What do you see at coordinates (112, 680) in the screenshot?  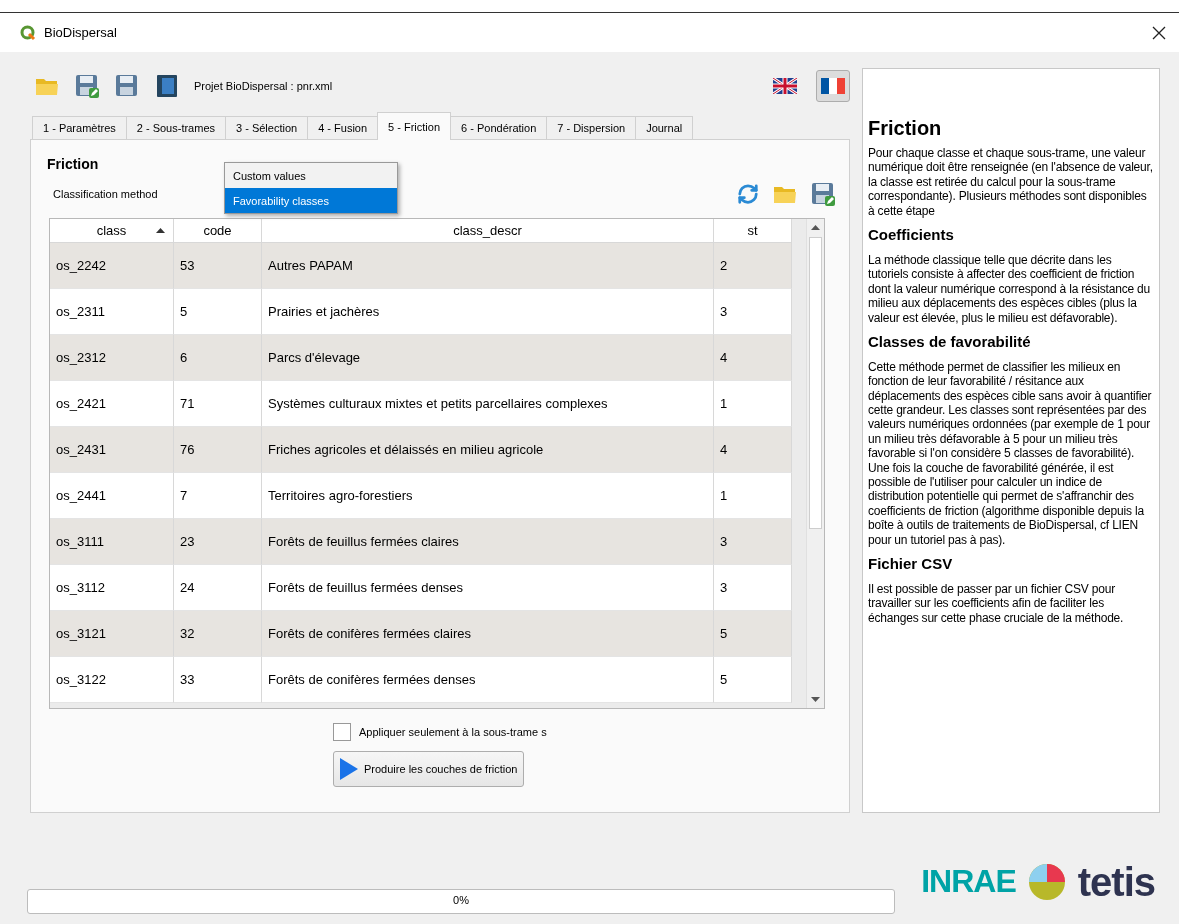 I see `table-cell: os_3122` at bounding box center [112, 680].